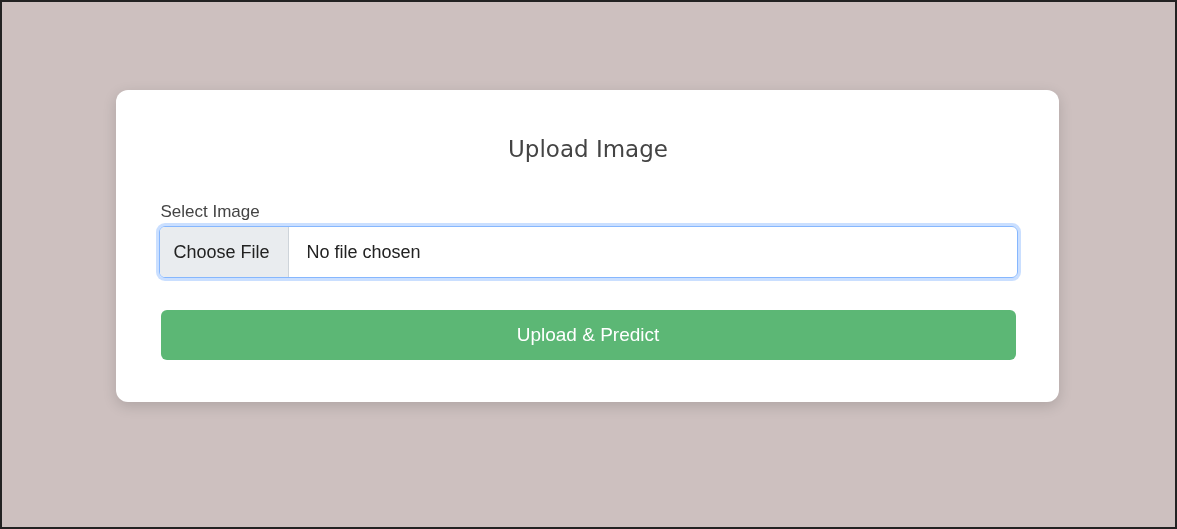  What do you see at coordinates (588, 252) in the screenshot?
I see `file-input: Choose File No file chosen` at bounding box center [588, 252].